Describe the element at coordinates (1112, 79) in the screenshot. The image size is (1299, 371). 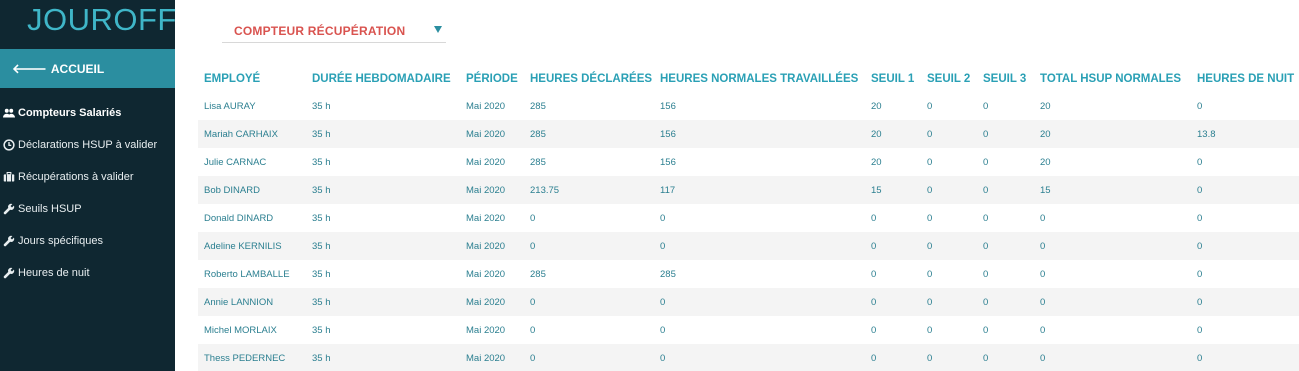
I see `column-header: TOTAL HSUP NORMALES` at that location.